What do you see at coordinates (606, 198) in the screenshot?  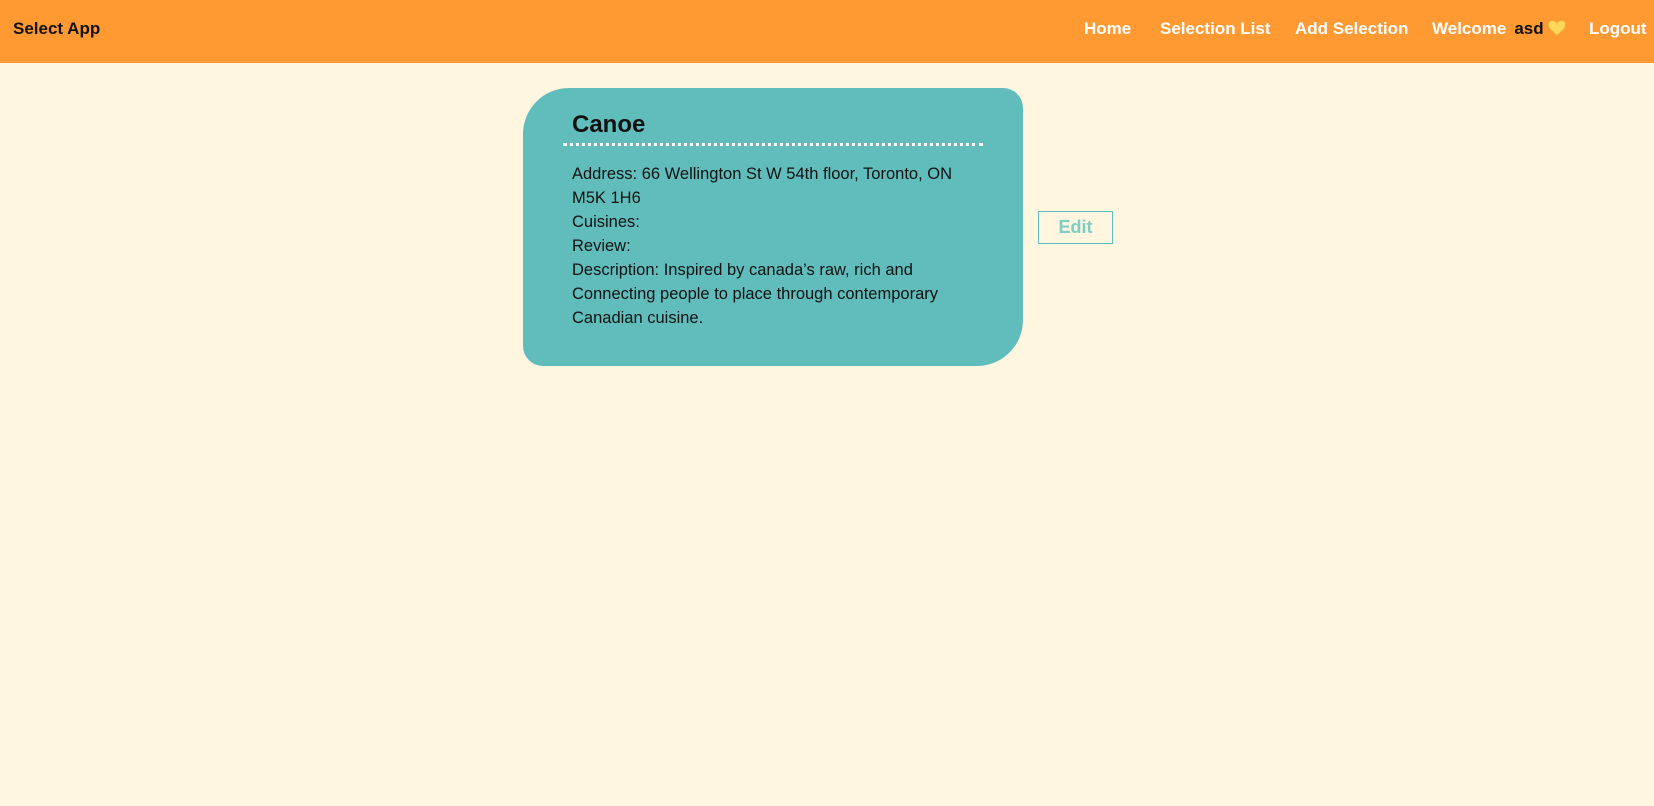 I see `selection-address-cont: M5K 1H6` at bounding box center [606, 198].